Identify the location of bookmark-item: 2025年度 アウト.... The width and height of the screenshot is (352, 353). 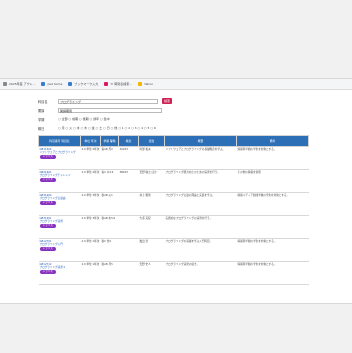
(19, 84).